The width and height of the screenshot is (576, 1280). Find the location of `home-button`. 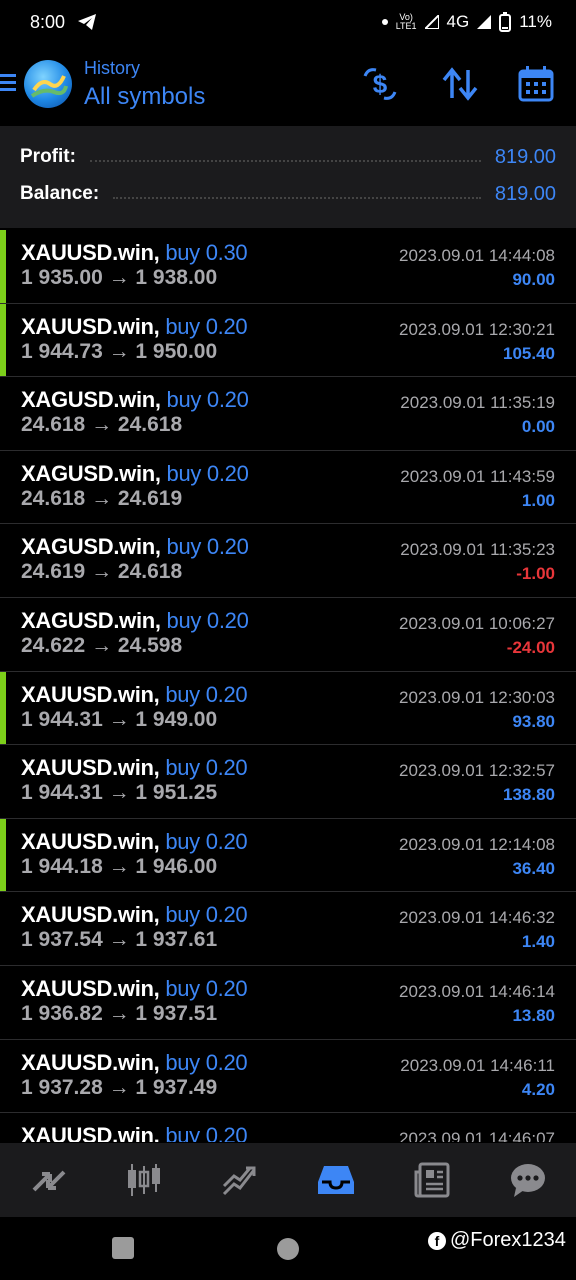

home-button is located at coordinates (288, 1249).